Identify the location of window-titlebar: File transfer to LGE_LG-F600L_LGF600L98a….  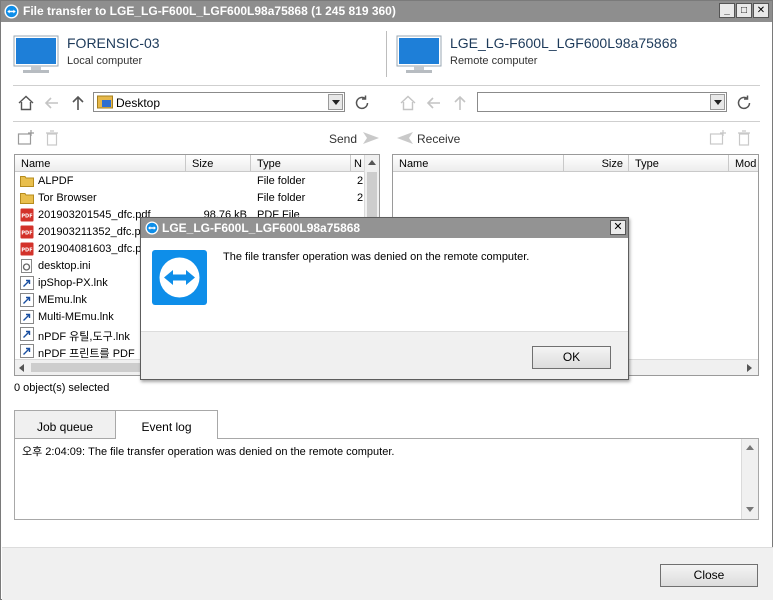
(386, 11).